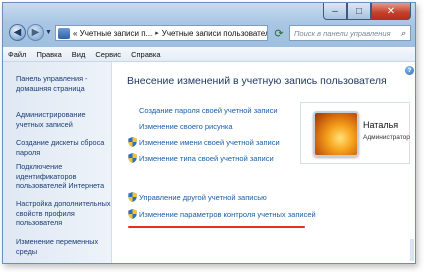 The image size is (424, 272). What do you see at coordinates (391, 11) in the screenshot?
I see `close-button: ✕` at bounding box center [391, 11].